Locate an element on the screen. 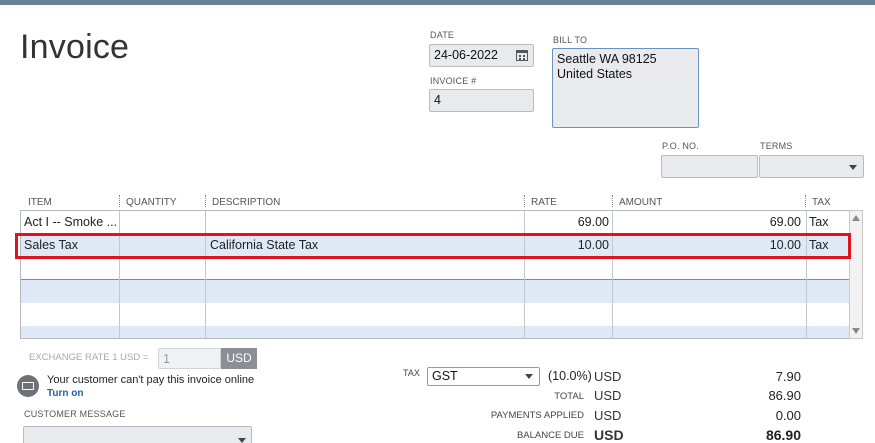 The height and width of the screenshot is (443, 875). total-currency: USD is located at coordinates (608, 395).